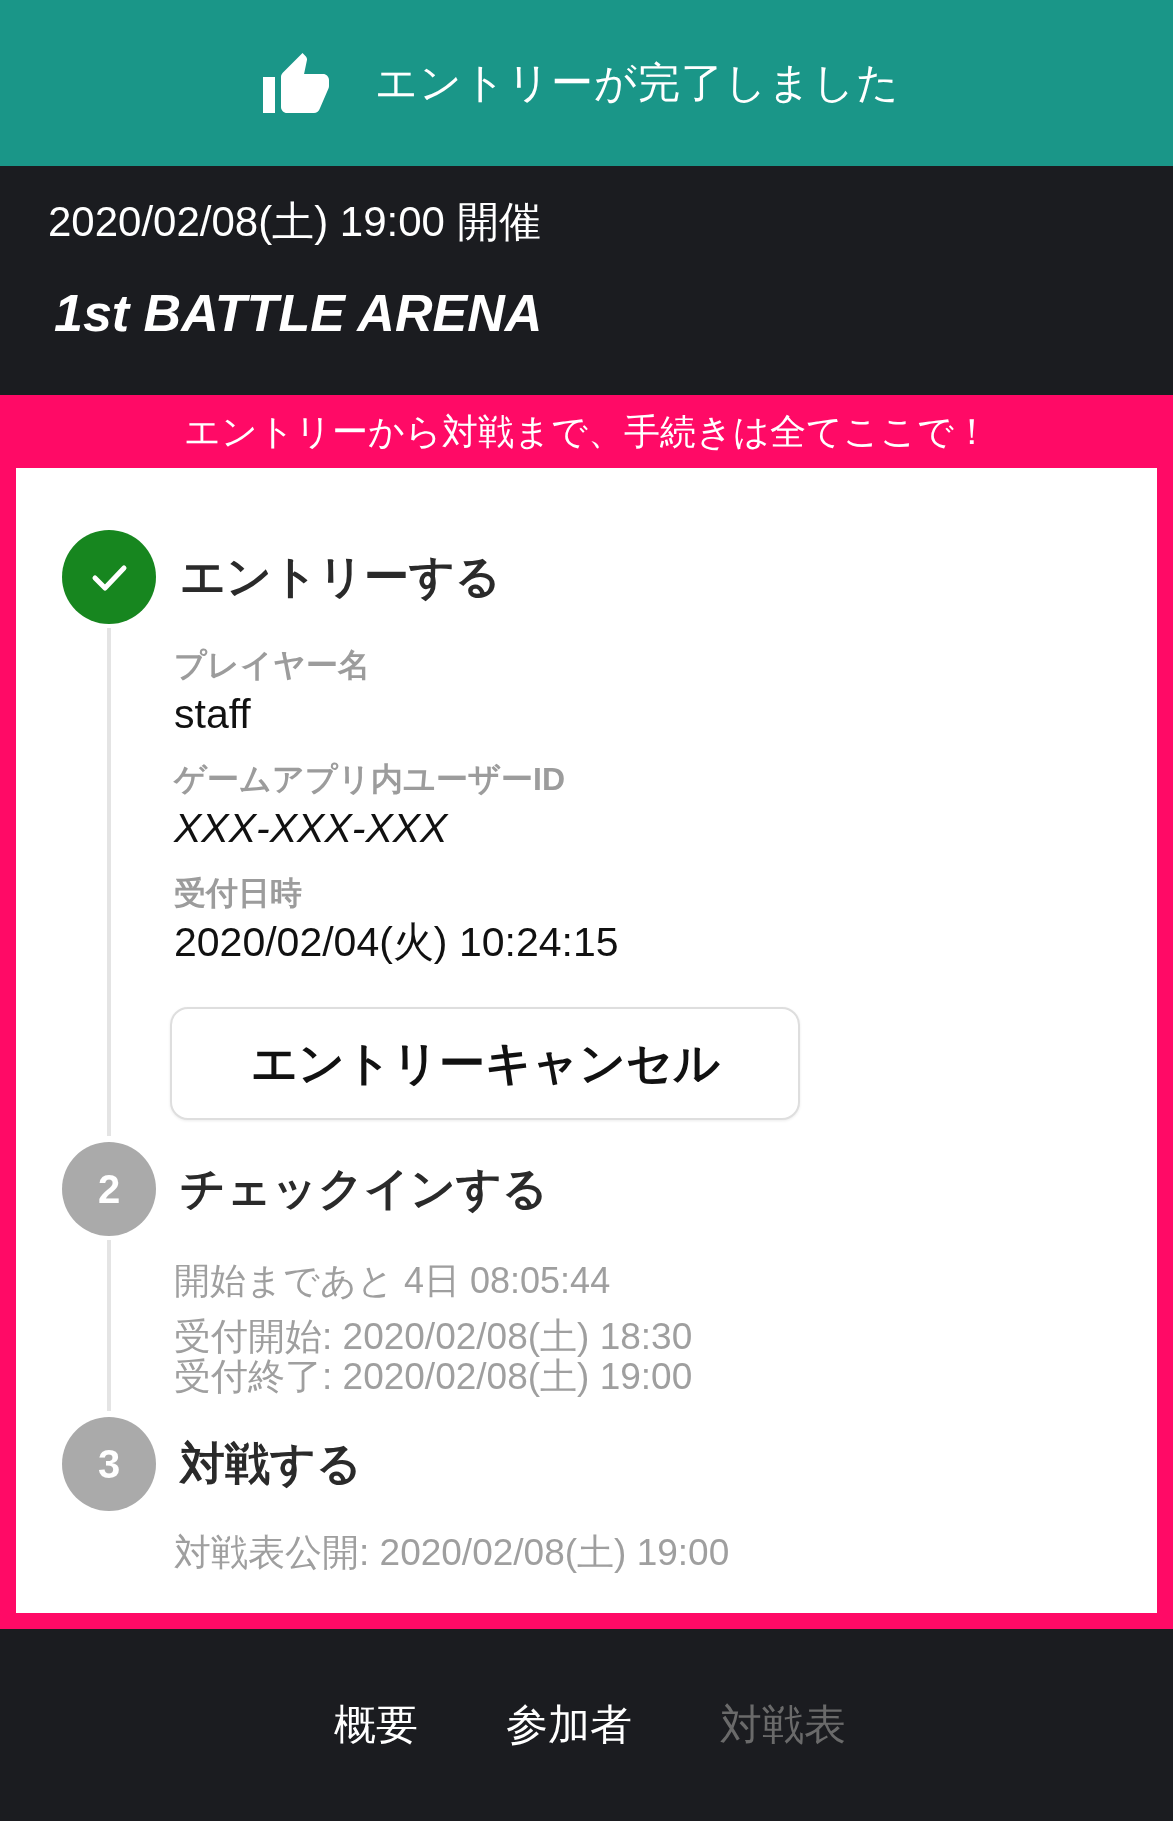 The width and height of the screenshot is (1173, 1821). Describe the element at coordinates (312, 828) in the screenshot. I see `field-value: XXX-XXX-XXX` at that location.